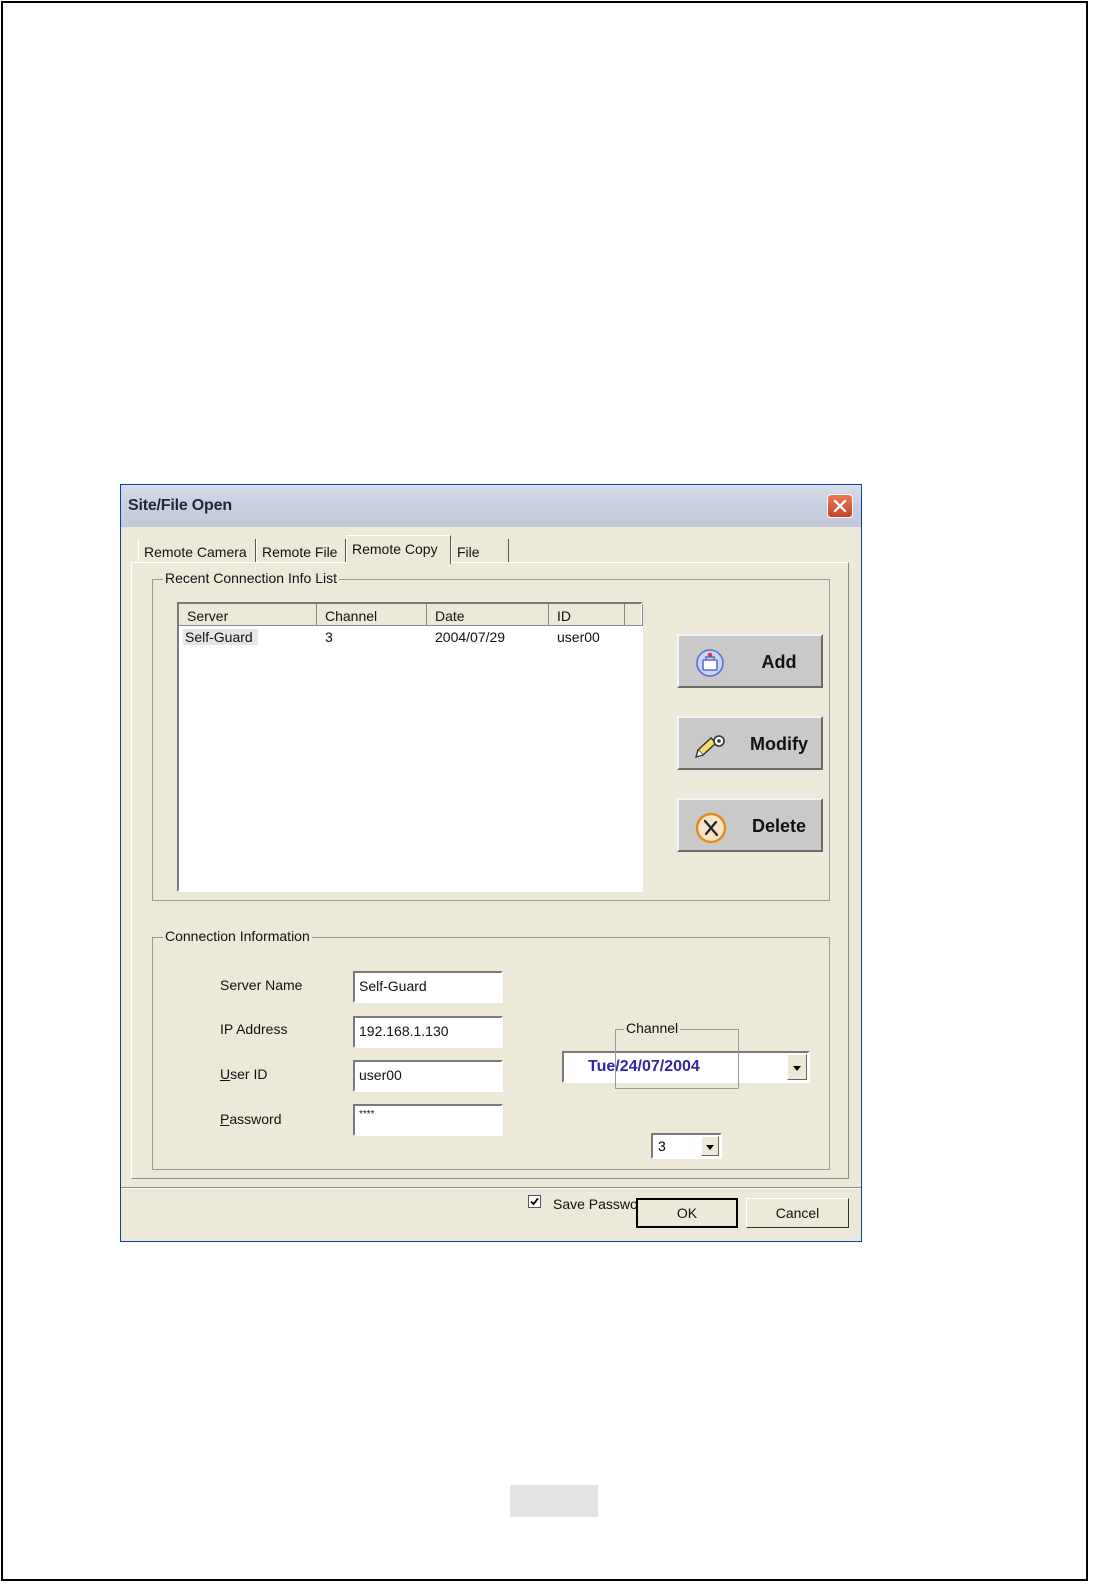  What do you see at coordinates (225, 1074) in the screenshot?
I see `user-id-accelerator: U` at bounding box center [225, 1074].